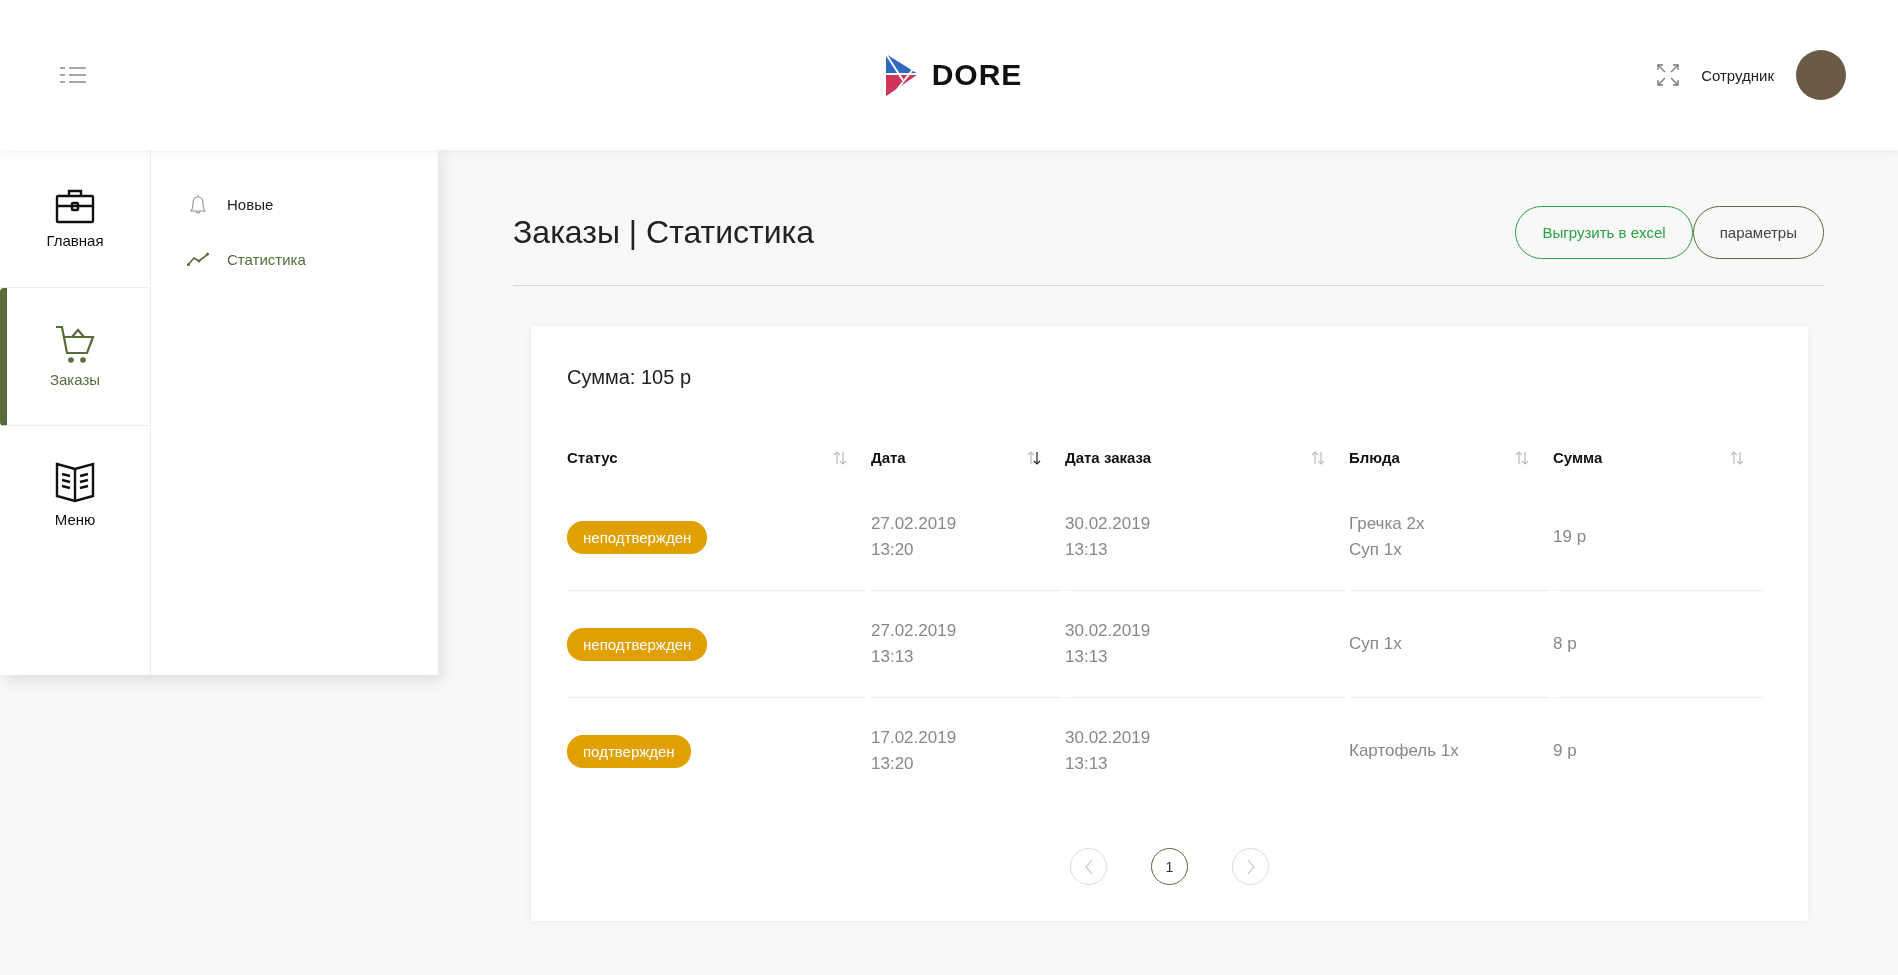  What do you see at coordinates (1108, 457) in the screenshot?
I see `column-header: Дата заказа` at bounding box center [1108, 457].